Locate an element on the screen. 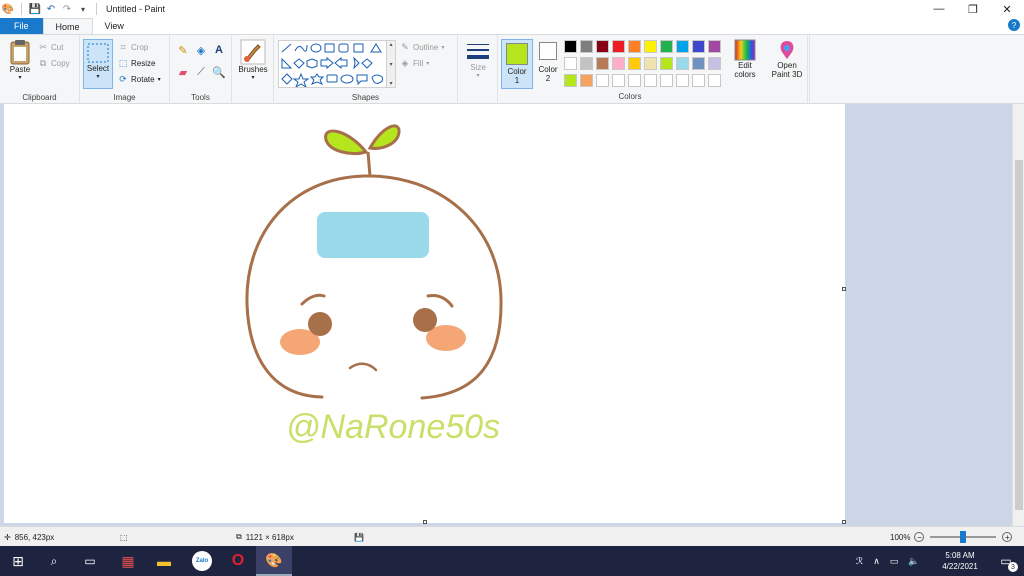  vertical-scroll-thumb is located at coordinates (1019, 335).